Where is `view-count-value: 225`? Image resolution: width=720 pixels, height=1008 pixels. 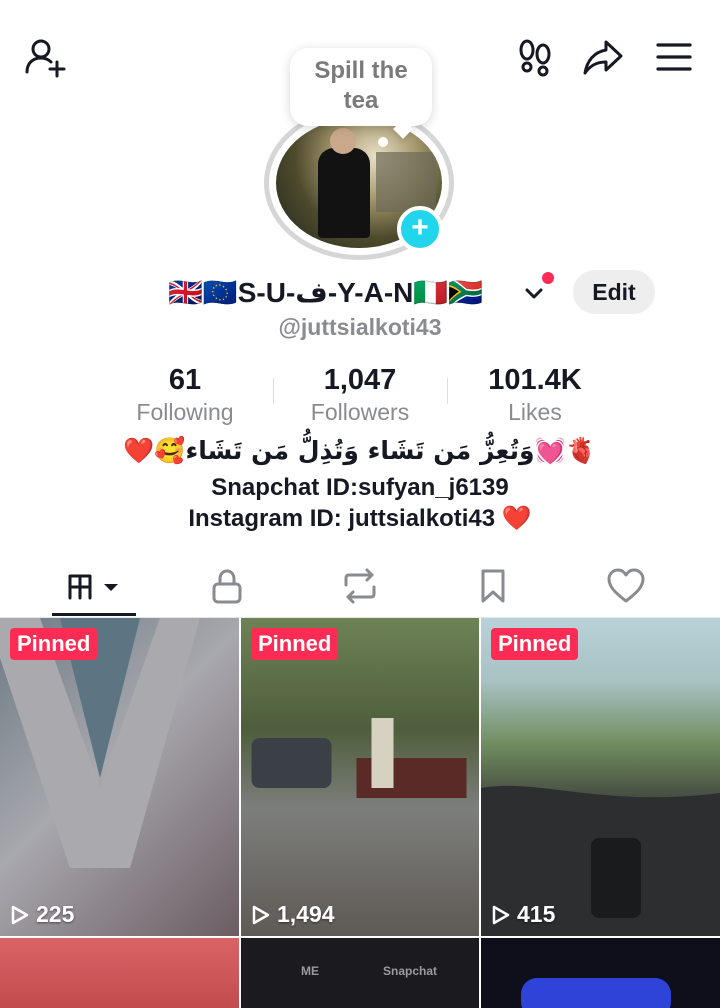 view-count-value: 225 is located at coordinates (55, 914).